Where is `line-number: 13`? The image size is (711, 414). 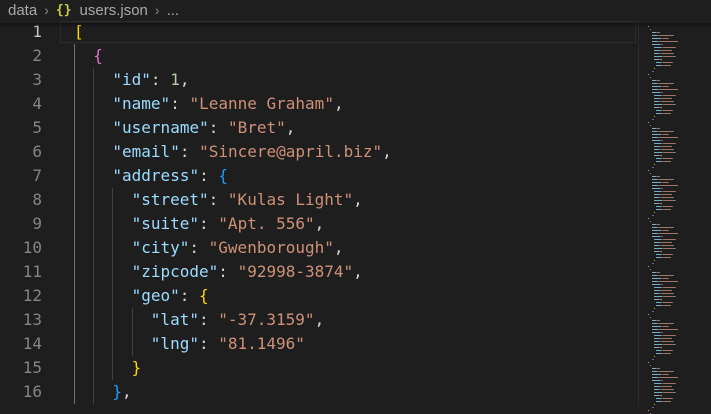 line-number: 13 is located at coordinates (32, 319).